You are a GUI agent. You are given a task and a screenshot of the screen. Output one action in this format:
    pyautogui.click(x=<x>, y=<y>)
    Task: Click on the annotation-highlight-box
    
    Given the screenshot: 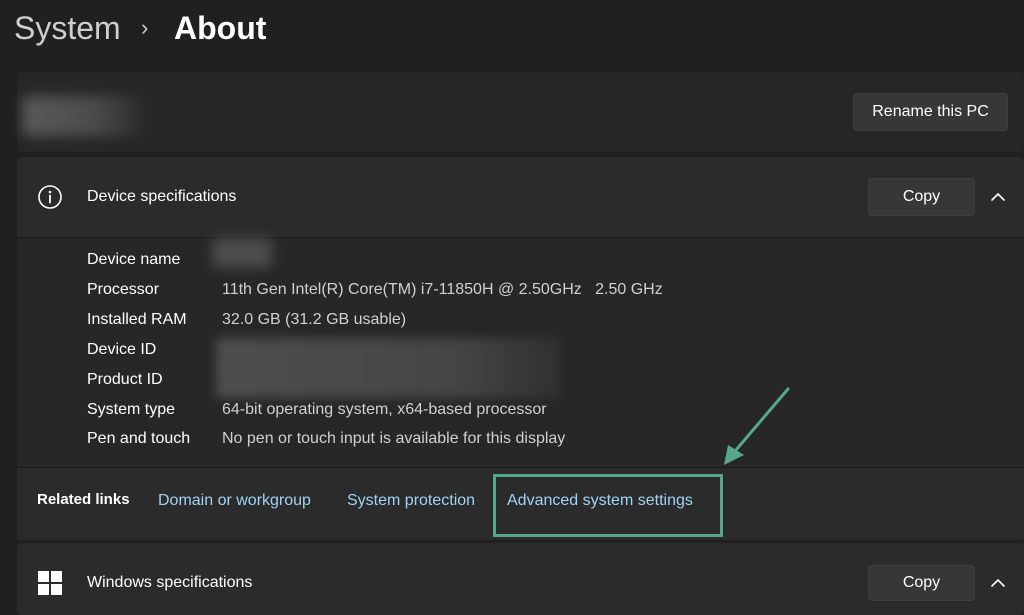 What is the action you would take?
    pyautogui.click(x=608, y=505)
    